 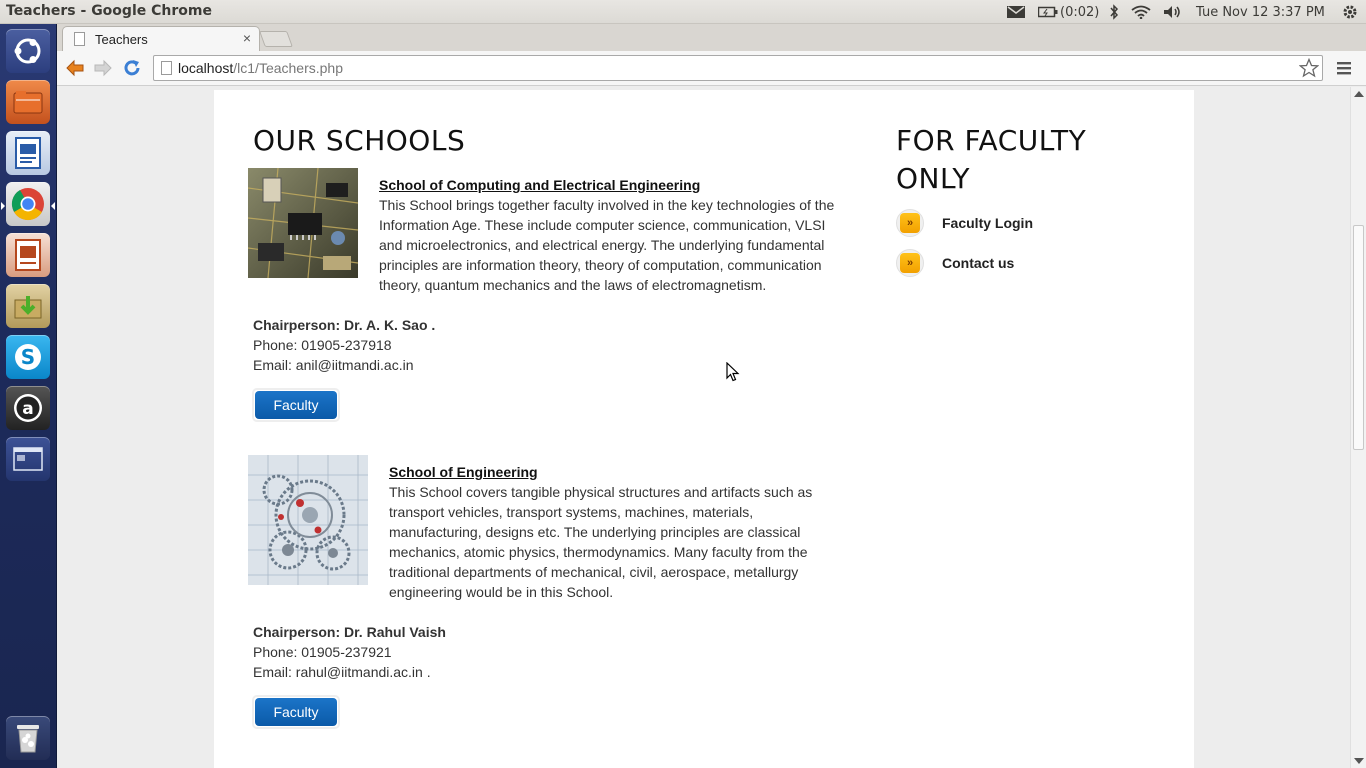 I want to click on libreoffice-writer-icon, so click(x=28, y=153).